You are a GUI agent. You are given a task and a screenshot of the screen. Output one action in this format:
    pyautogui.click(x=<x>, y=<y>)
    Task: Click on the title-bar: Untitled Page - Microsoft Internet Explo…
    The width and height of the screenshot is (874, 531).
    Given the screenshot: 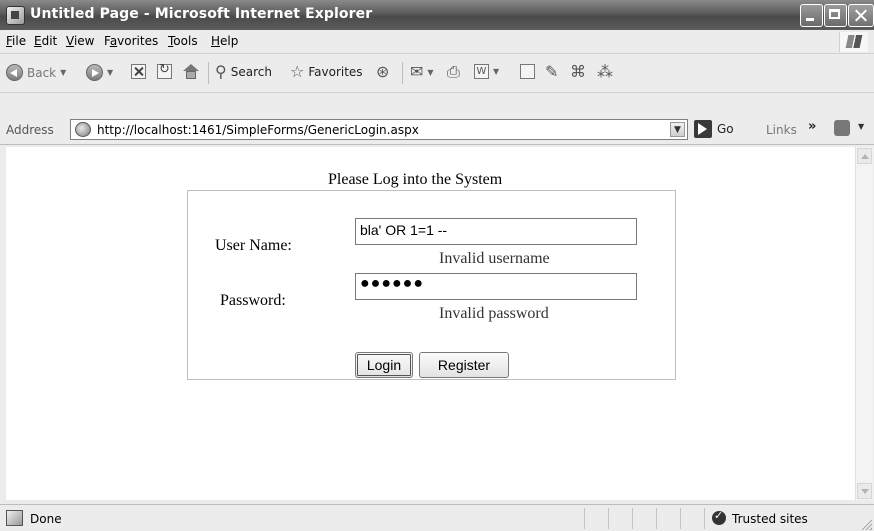 What is the action you would take?
    pyautogui.click(x=437, y=15)
    